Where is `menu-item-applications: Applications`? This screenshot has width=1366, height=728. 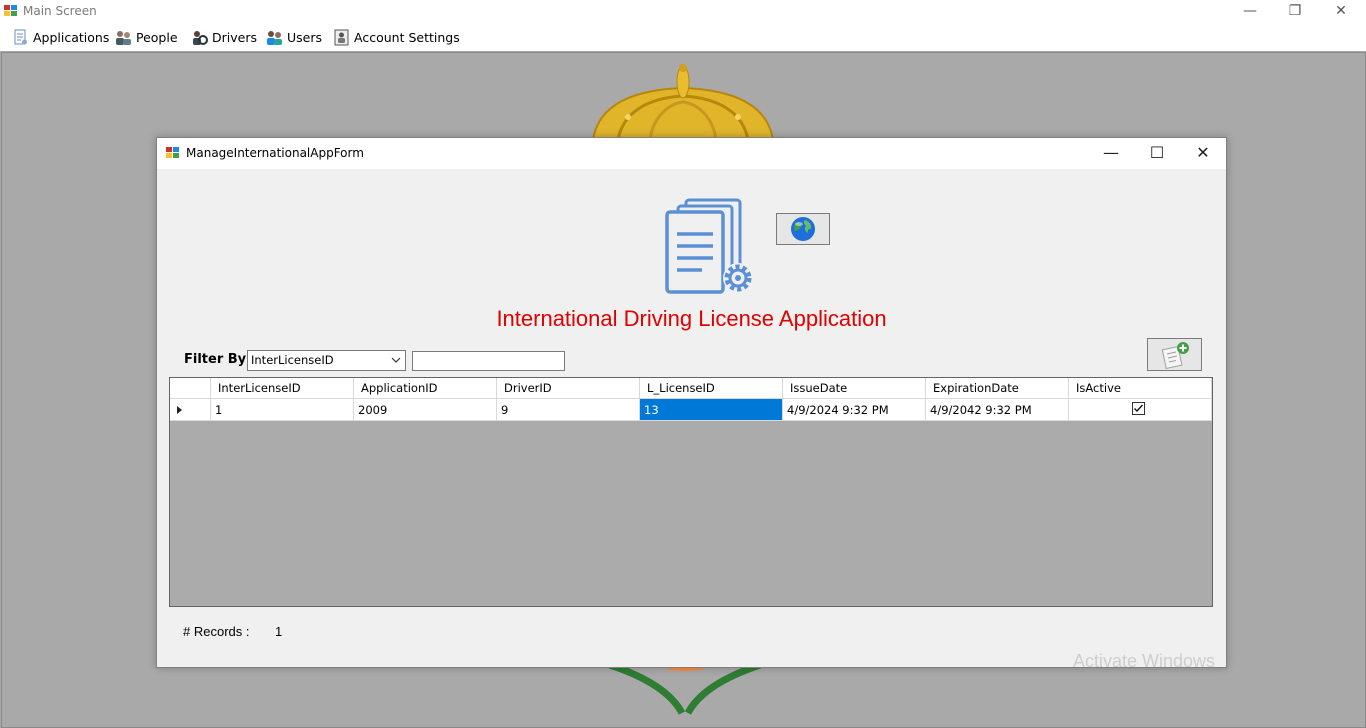 menu-item-applications: Applications is located at coordinates (60, 37).